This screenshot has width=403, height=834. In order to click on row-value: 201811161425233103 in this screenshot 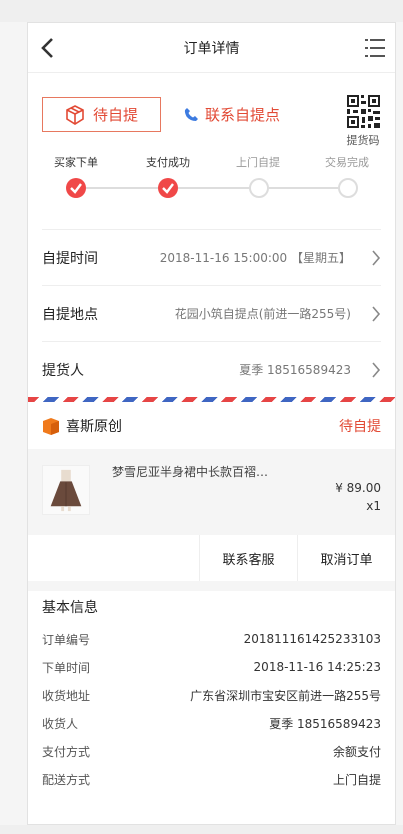, I will do `click(312, 639)`.